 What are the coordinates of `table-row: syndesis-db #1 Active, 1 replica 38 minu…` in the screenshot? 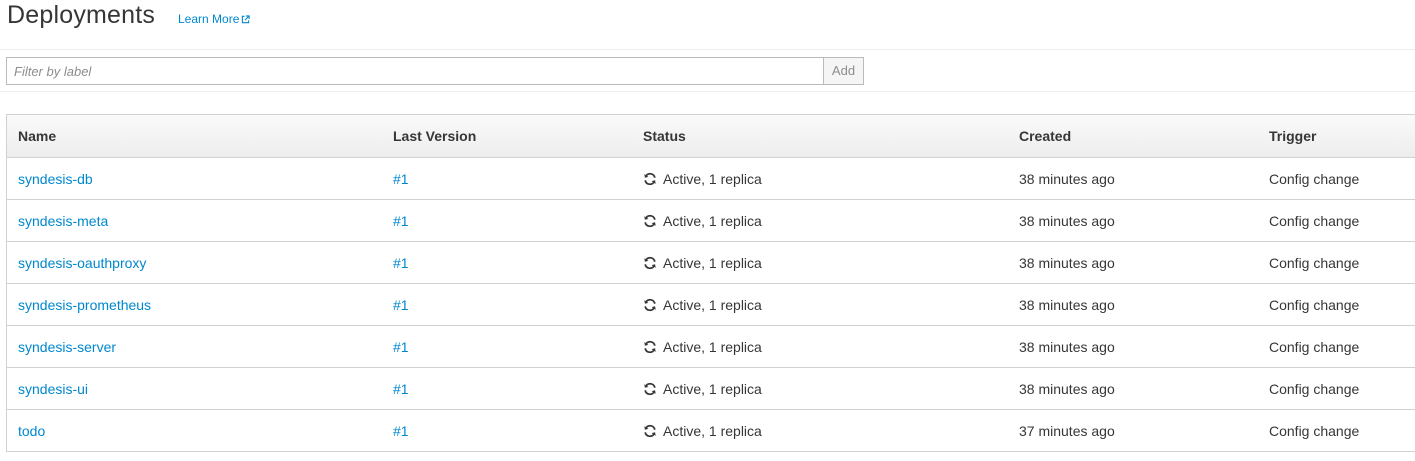 It's located at (711, 179).